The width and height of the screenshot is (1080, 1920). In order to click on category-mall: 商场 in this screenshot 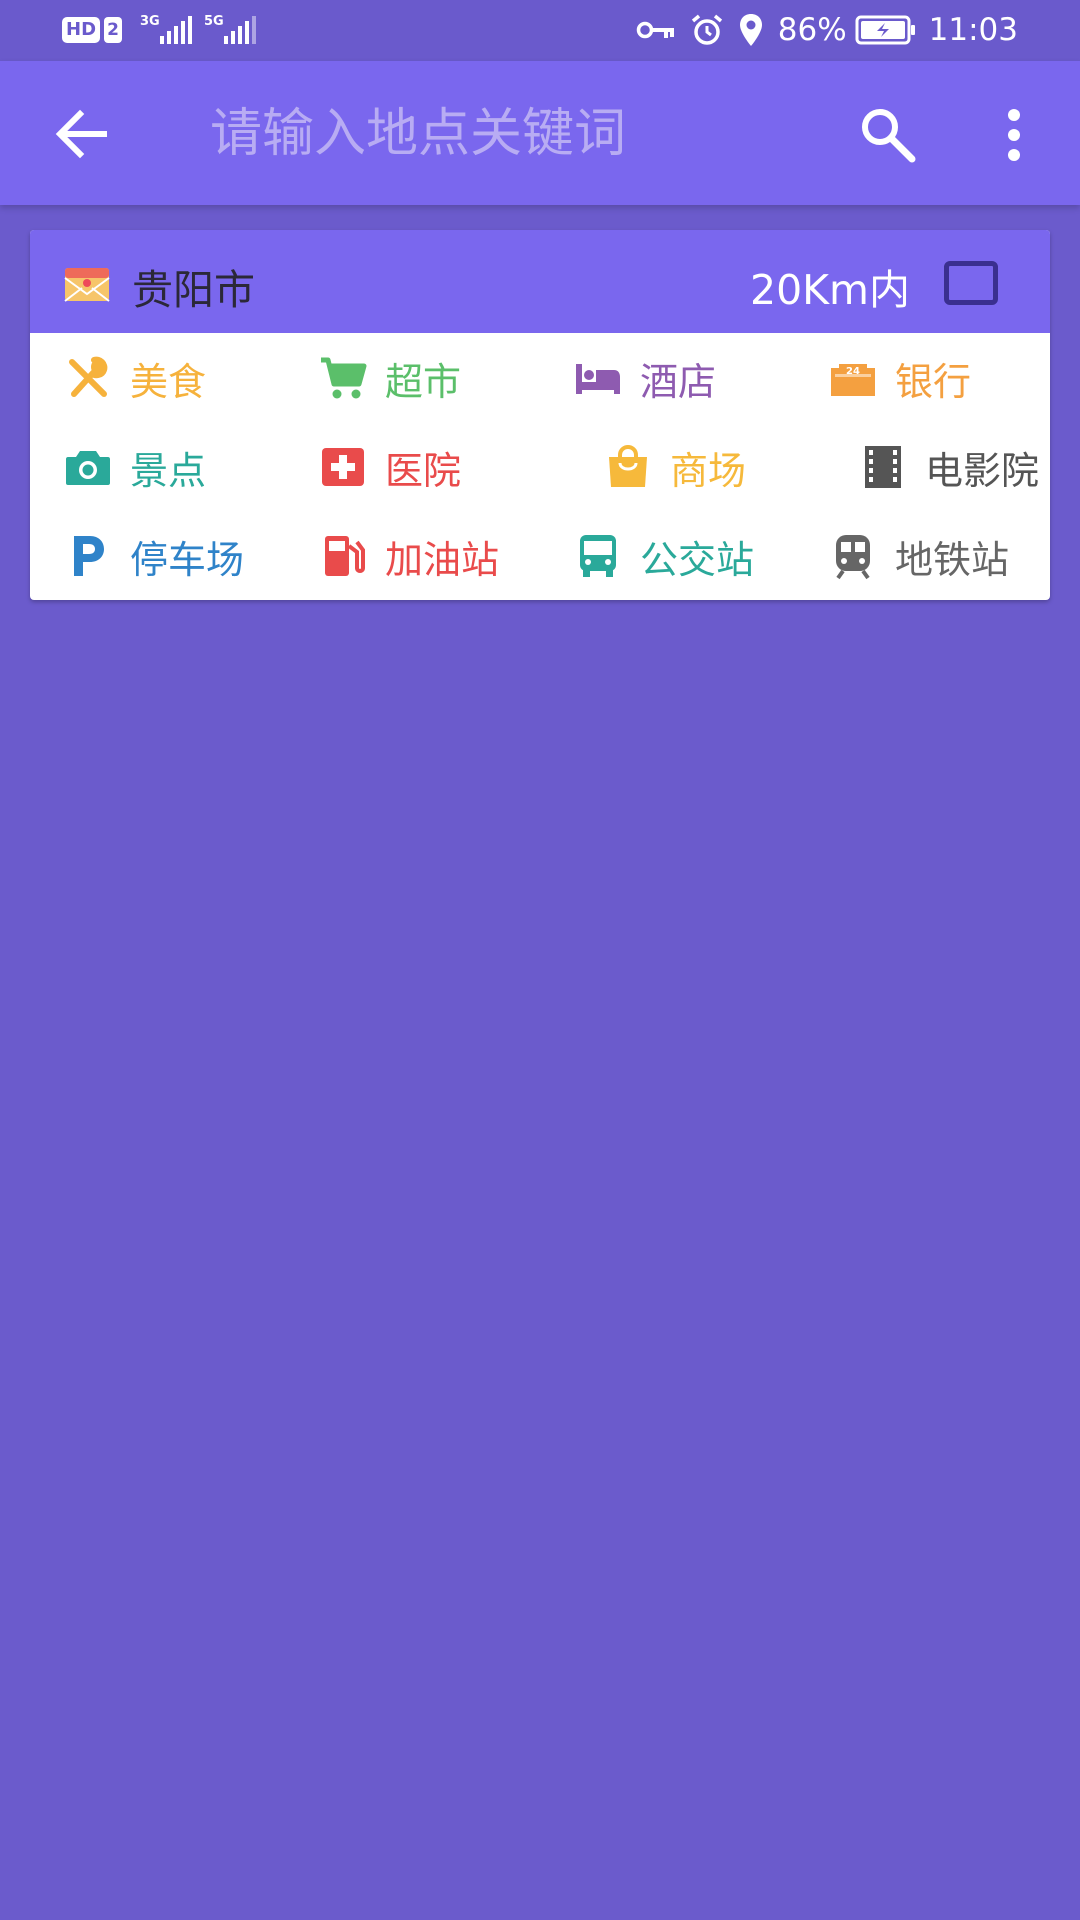, I will do `click(675, 467)`.